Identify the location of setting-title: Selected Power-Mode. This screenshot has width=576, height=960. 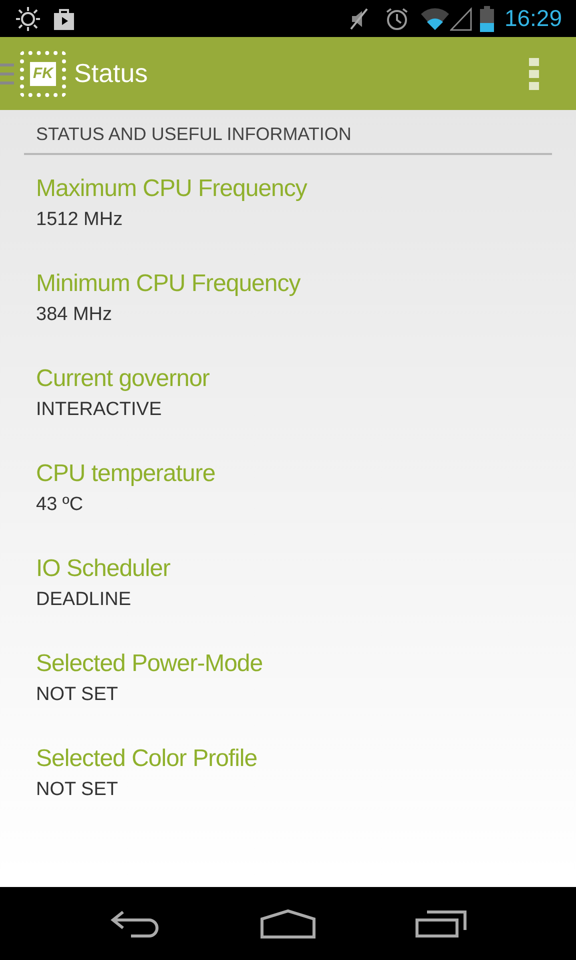
(150, 664).